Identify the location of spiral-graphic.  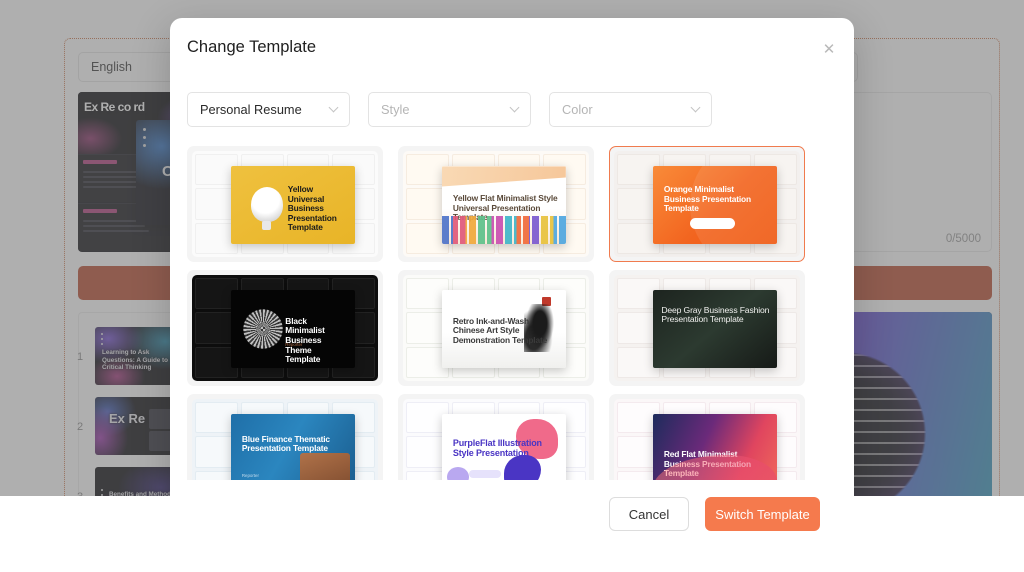
(263, 329).